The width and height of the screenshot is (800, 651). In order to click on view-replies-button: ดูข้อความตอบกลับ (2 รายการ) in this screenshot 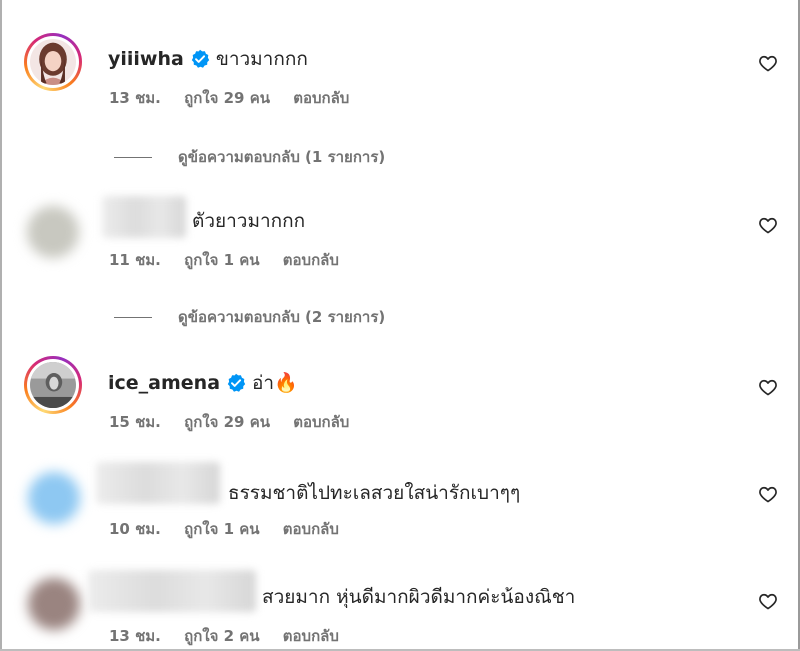, I will do `click(249, 317)`.